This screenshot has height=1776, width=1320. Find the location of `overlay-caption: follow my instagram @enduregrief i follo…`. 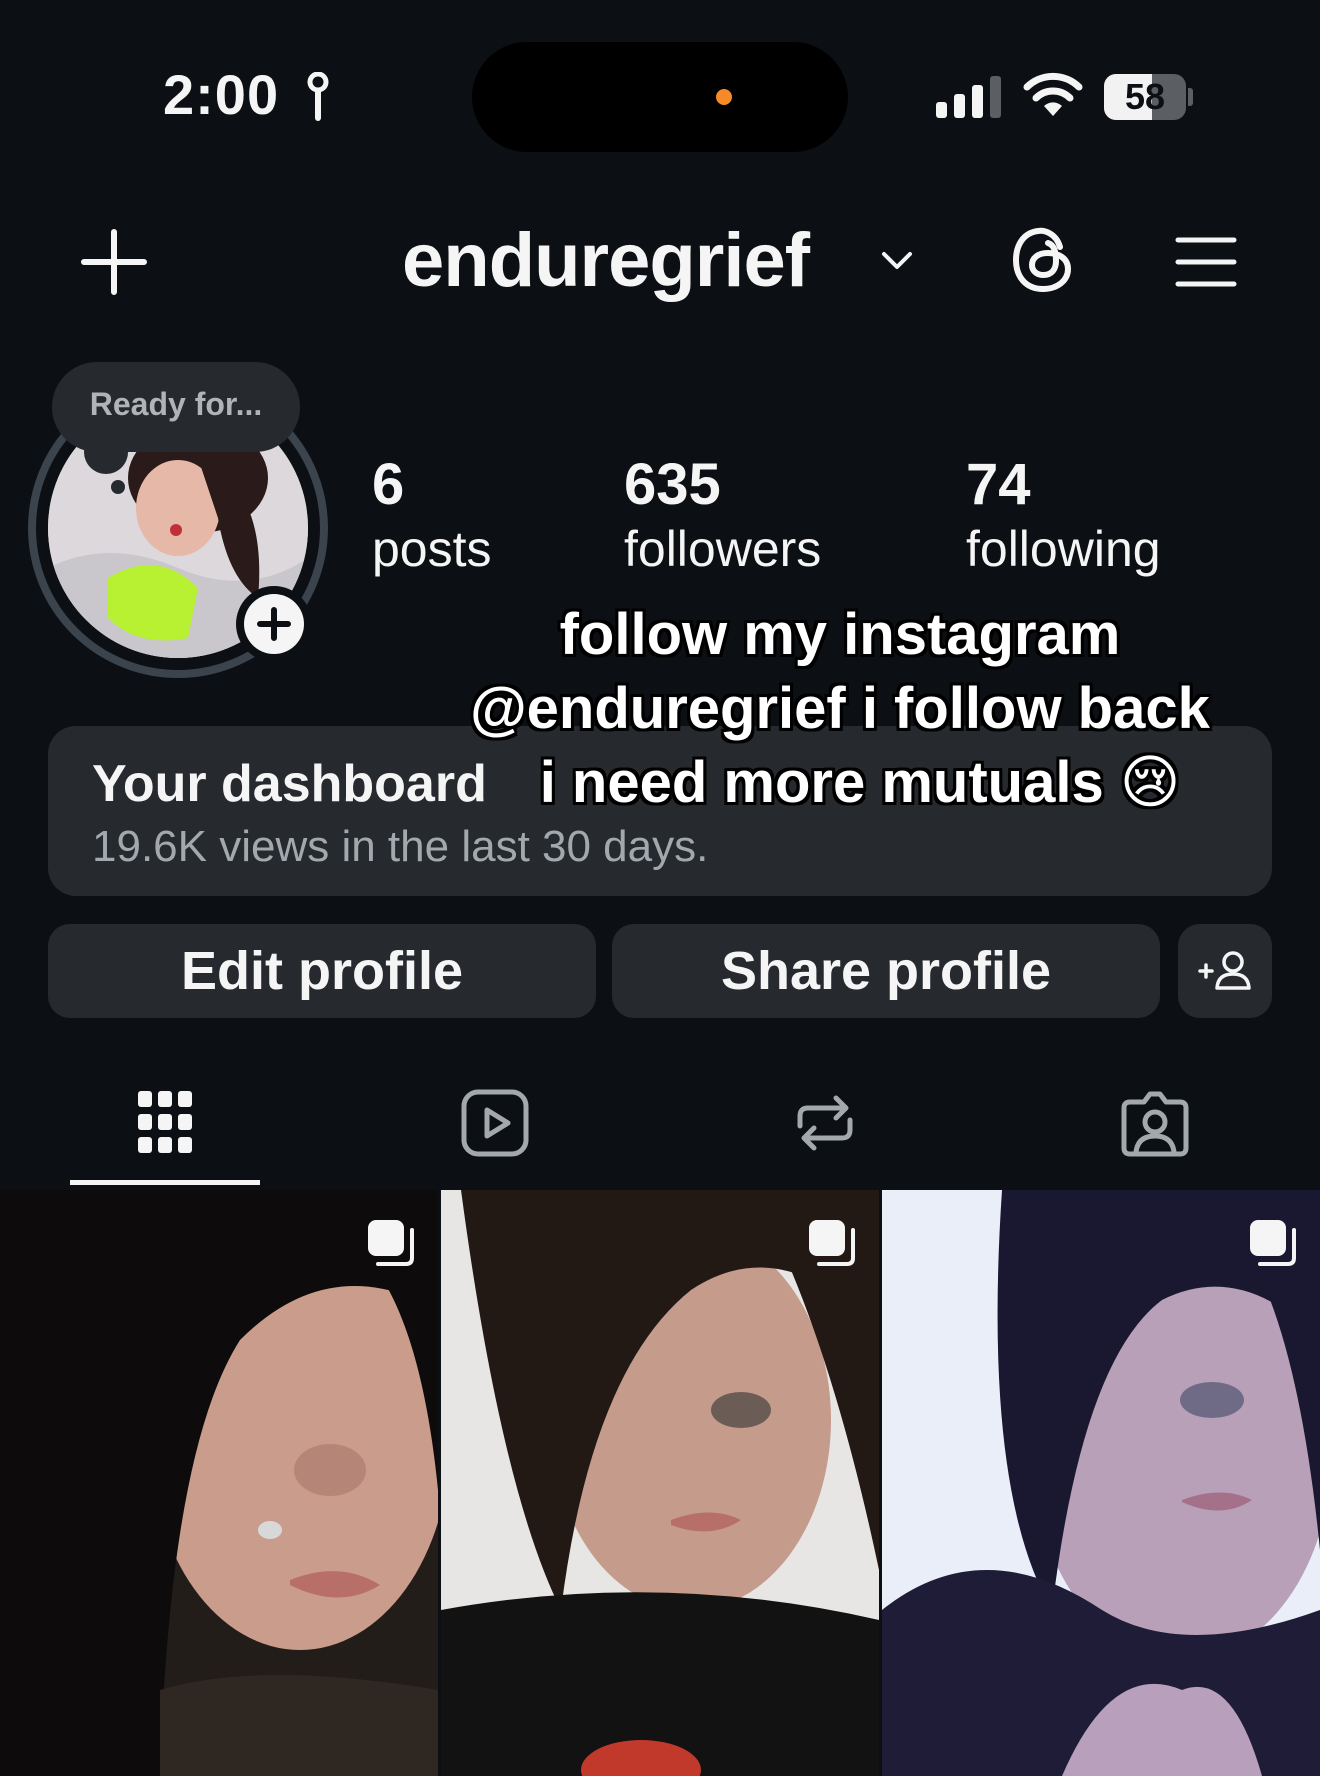

overlay-caption: follow my instagram @enduregrief i follo… is located at coordinates (840, 709).